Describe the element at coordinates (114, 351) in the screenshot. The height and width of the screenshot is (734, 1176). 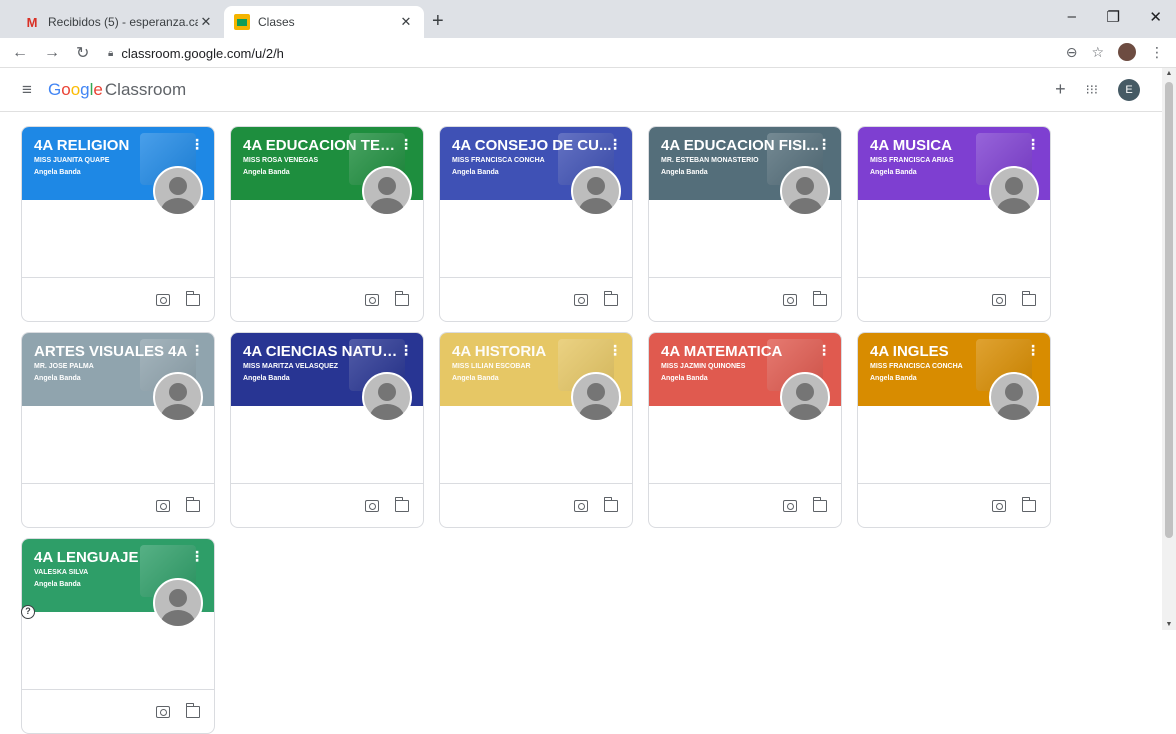
I see `class-title: ARTES VISUALES 4A` at that location.